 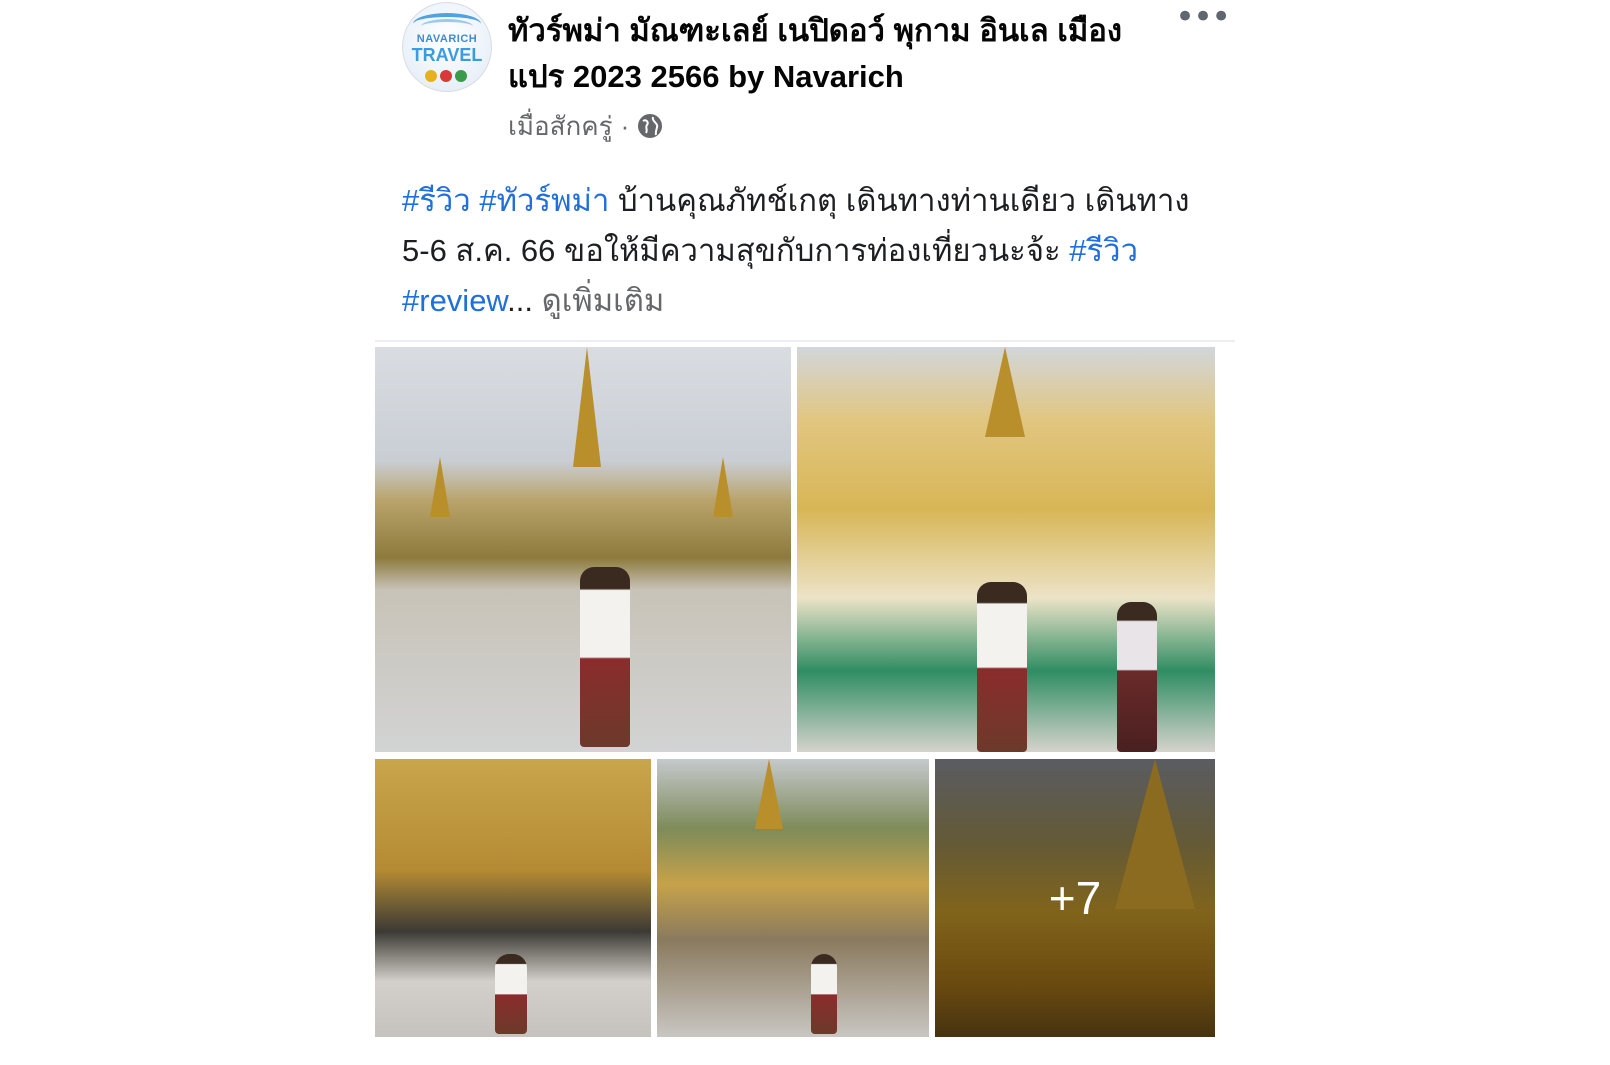 What do you see at coordinates (447, 26) in the screenshot?
I see `wave-logo-icon-secondary` at bounding box center [447, 26].